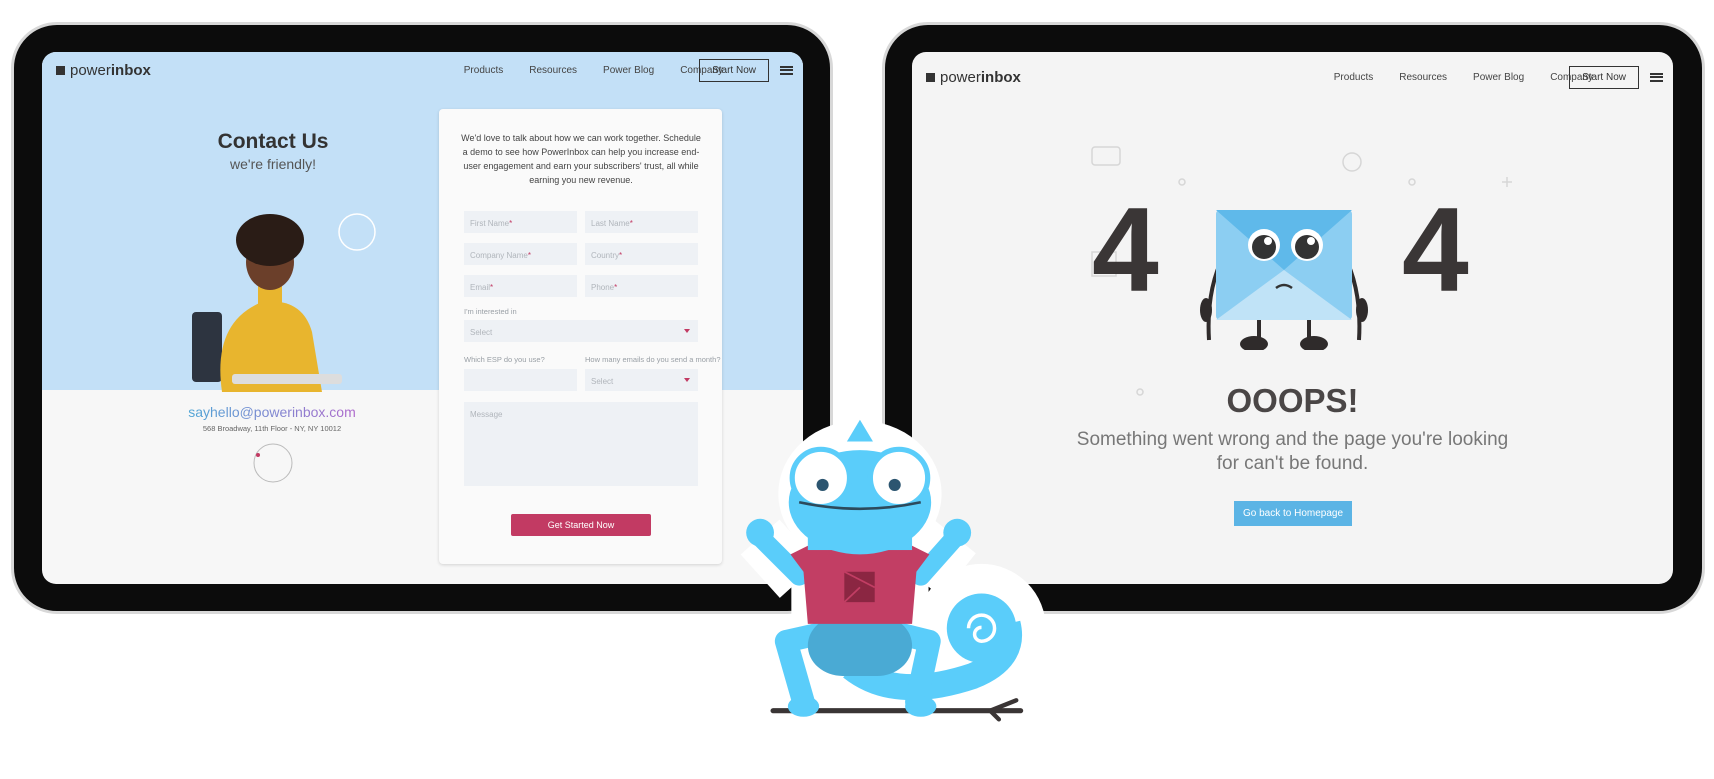 This screenshot has width=1714, height=779. Describe the element at coordinates (1293, 513) in the screenshot. I see `go-home-button: Go back to Homepage` at that location.